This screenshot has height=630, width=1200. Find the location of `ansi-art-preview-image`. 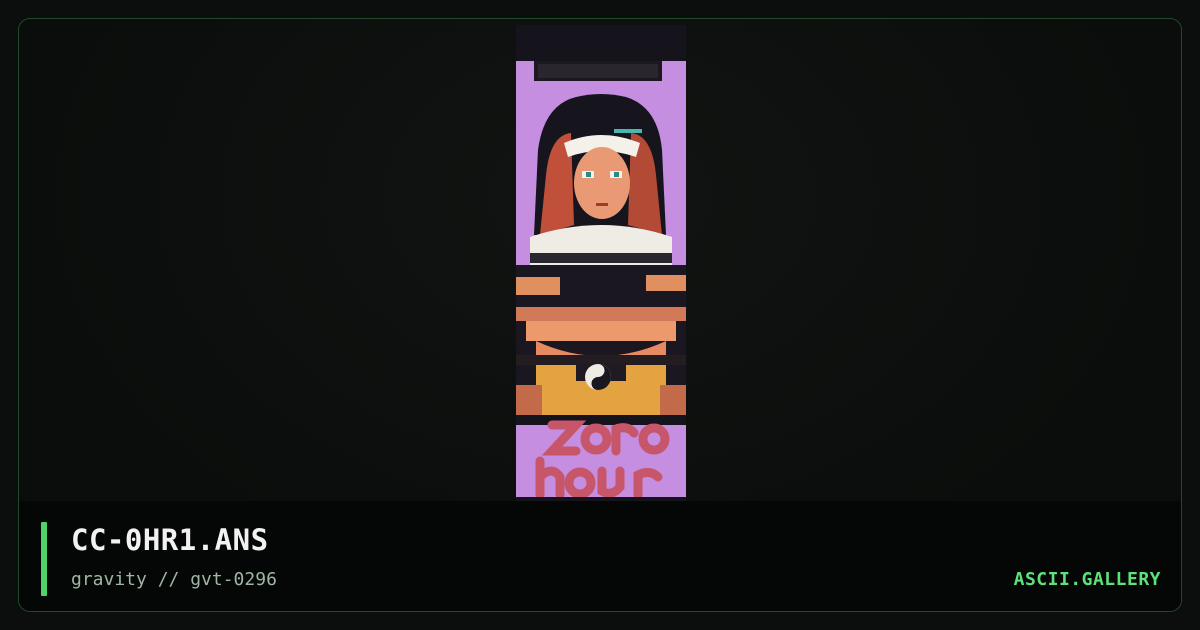

ansi-art-preview-image is located at coordinates (601, 263).